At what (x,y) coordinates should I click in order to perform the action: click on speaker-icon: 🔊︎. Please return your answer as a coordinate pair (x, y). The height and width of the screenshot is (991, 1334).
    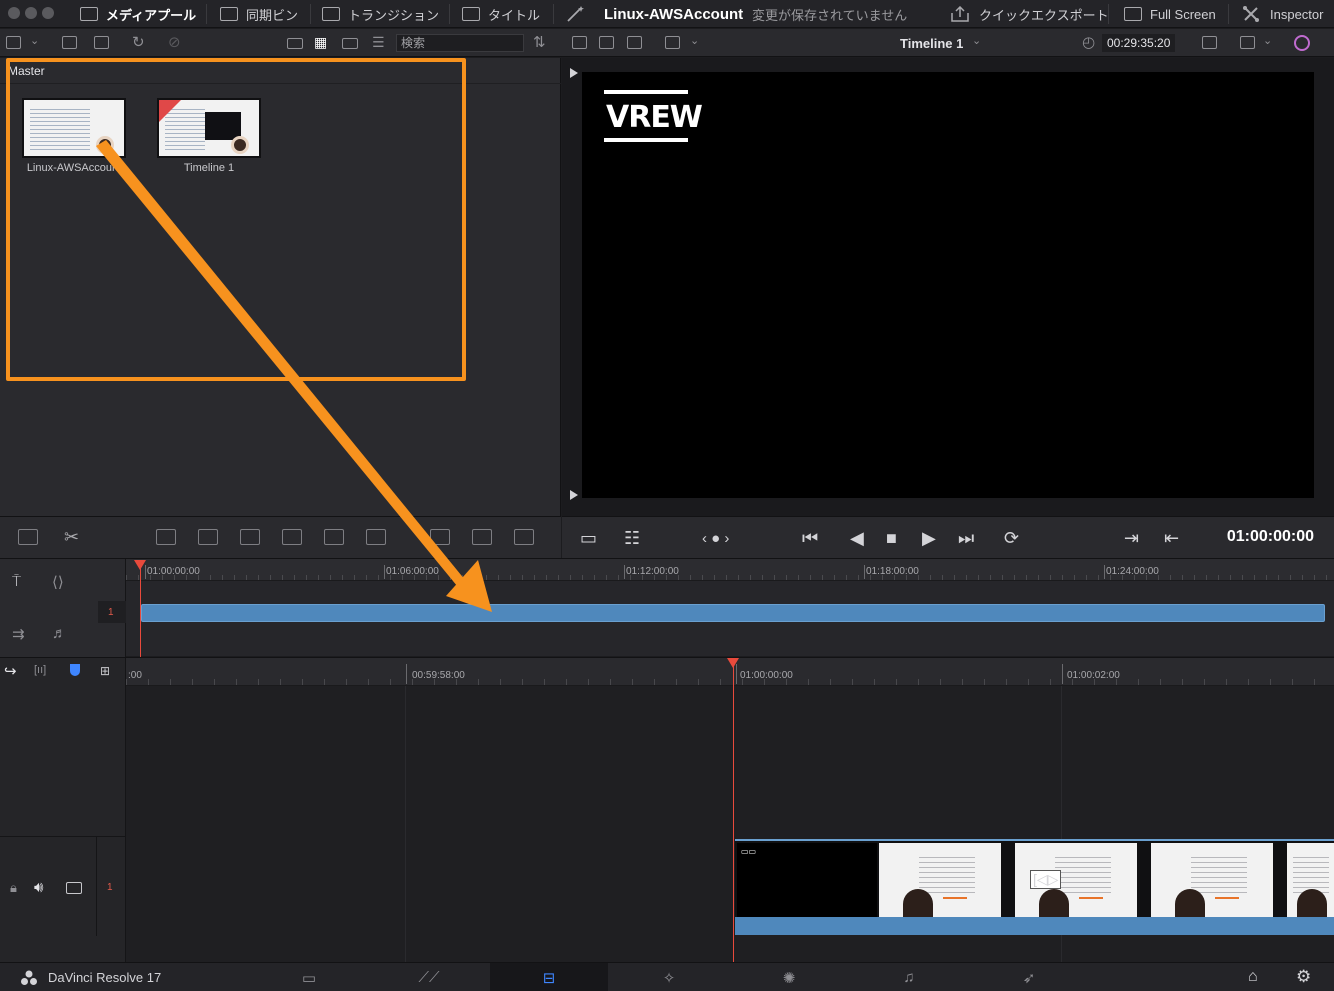
    Looking at the image, I should click on (38, 887).